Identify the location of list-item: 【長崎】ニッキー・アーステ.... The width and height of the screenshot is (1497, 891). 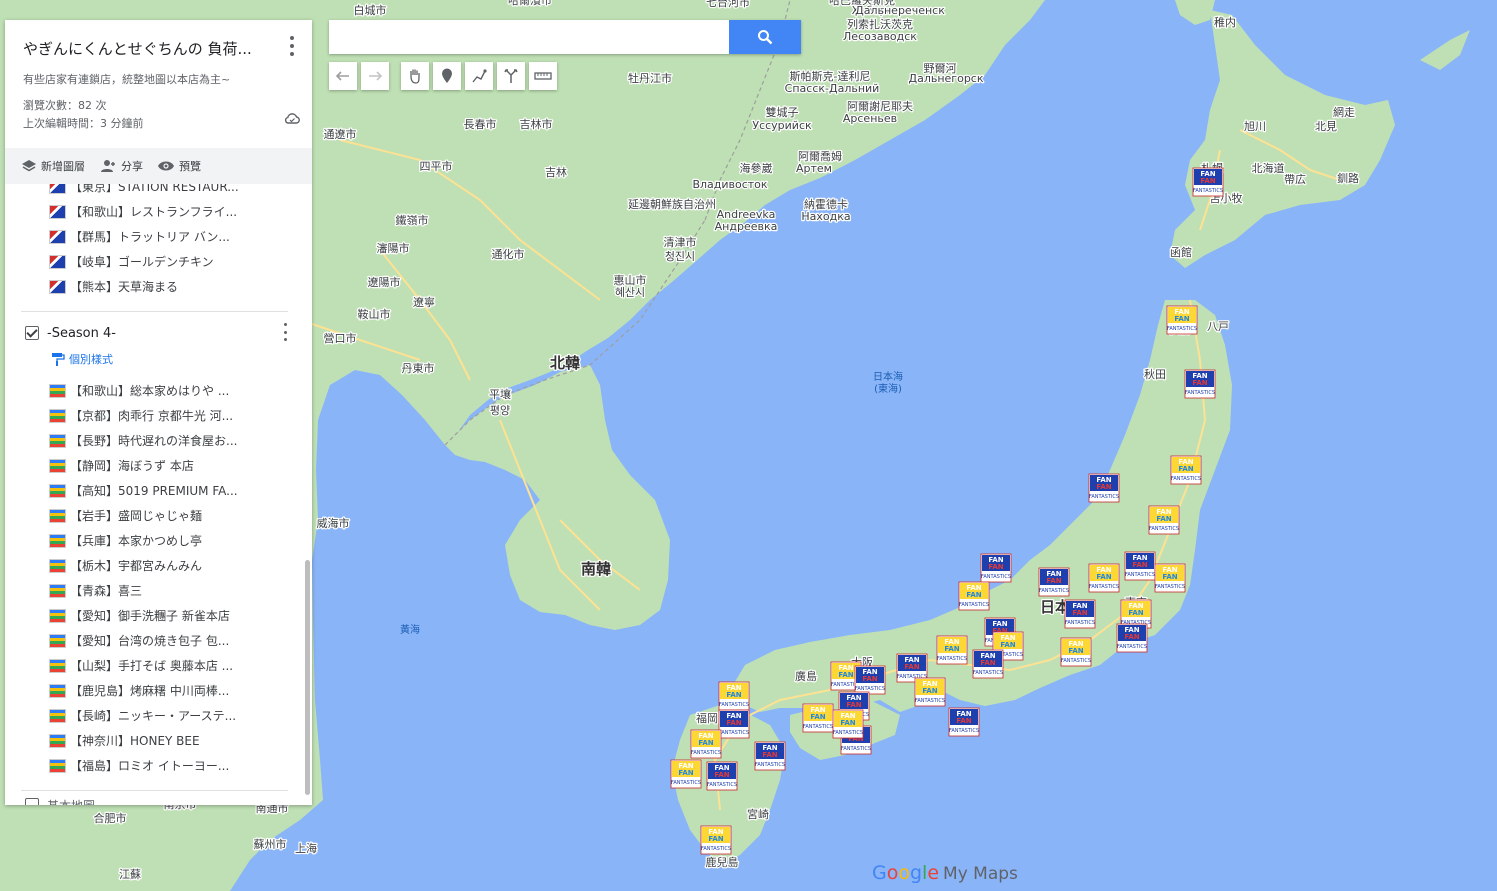
(154, 715).